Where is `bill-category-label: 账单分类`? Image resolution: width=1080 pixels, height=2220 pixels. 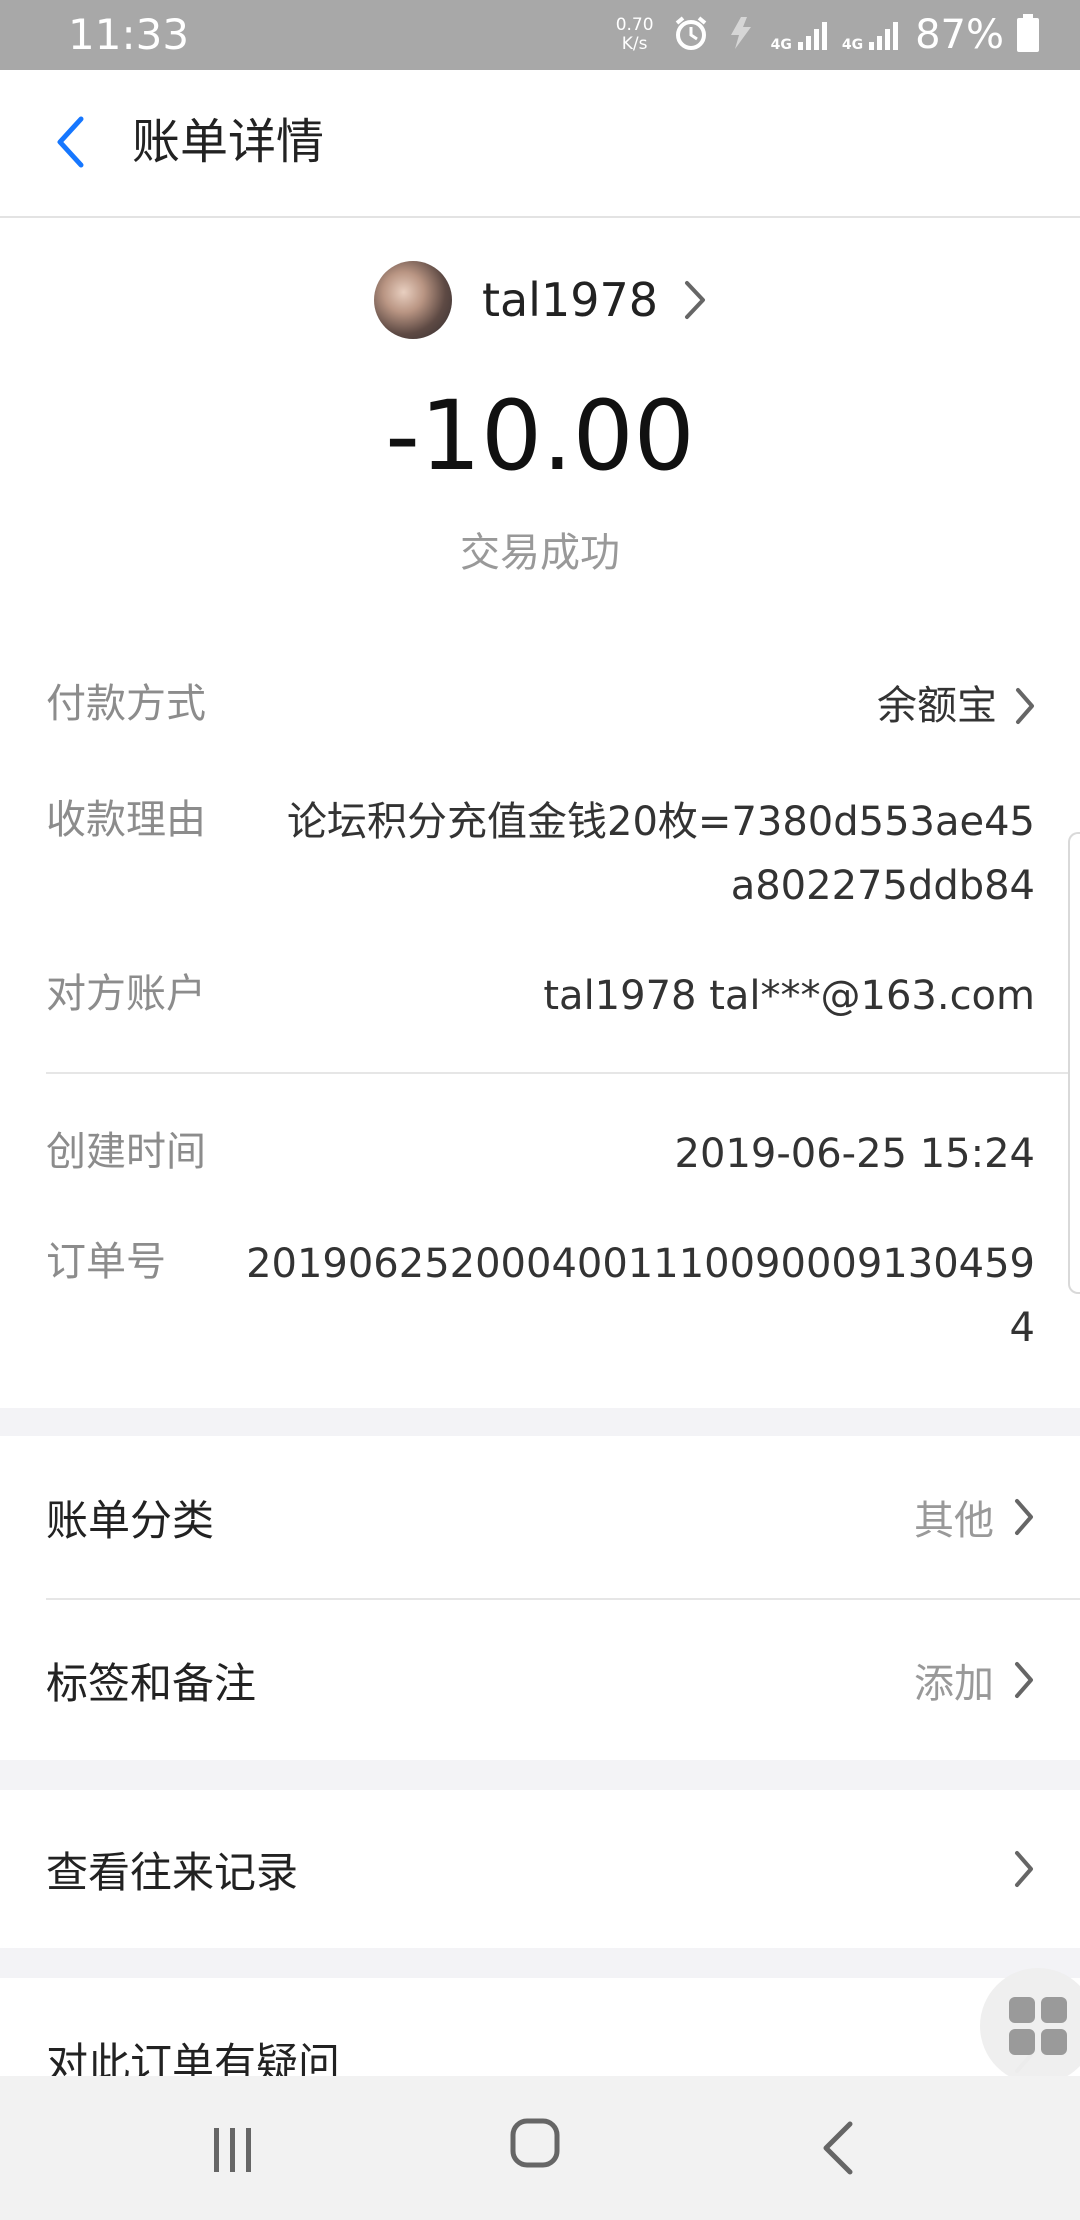 bill-category-label: 账单分类 is located at coordinates (130, 1520).